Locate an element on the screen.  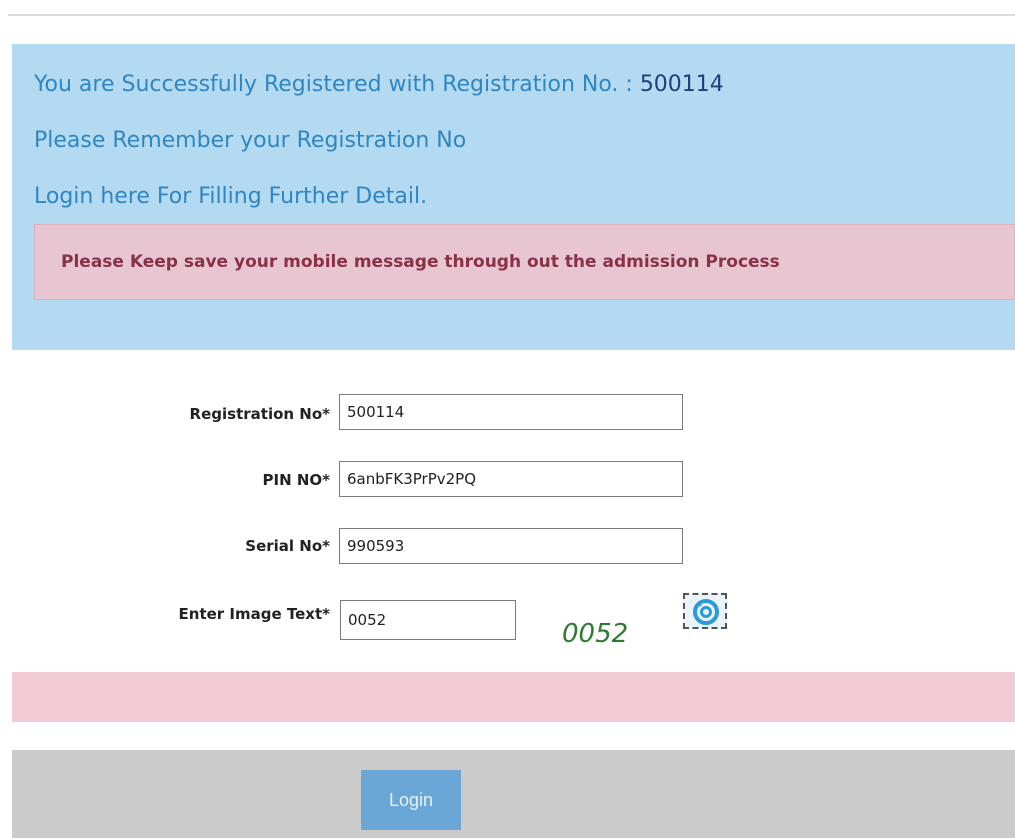
image-text-label: Enter Image Text* is located at coordinates (254, 614).